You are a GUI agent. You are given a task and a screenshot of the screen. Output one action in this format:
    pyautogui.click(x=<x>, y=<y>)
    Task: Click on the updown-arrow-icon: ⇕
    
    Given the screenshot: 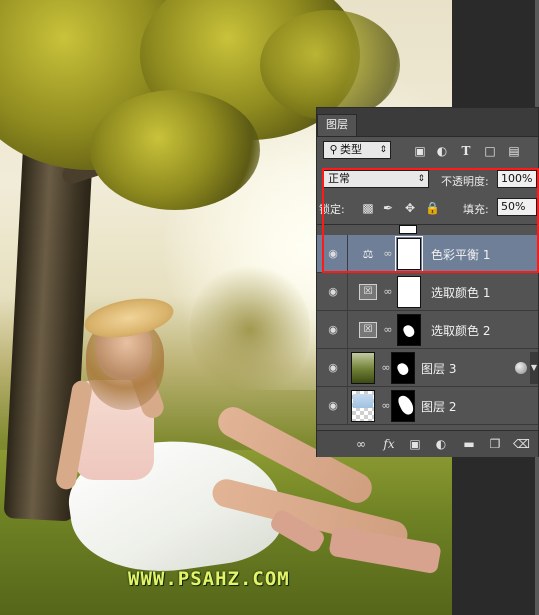 What is the action you would take?
    pyautogui.click(x=383, y=150)
    